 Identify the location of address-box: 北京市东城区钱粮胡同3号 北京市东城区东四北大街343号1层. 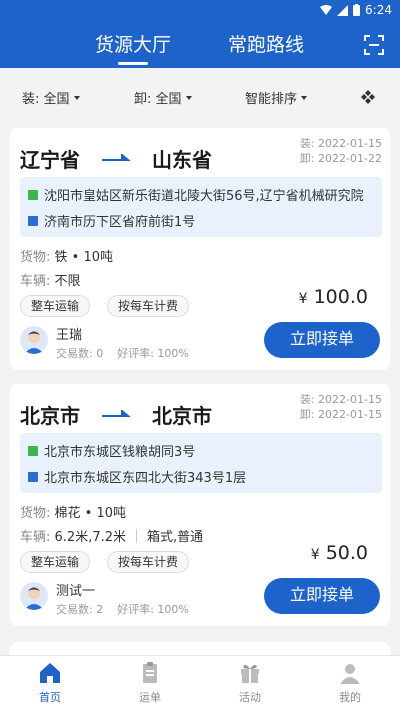
(201, 463).